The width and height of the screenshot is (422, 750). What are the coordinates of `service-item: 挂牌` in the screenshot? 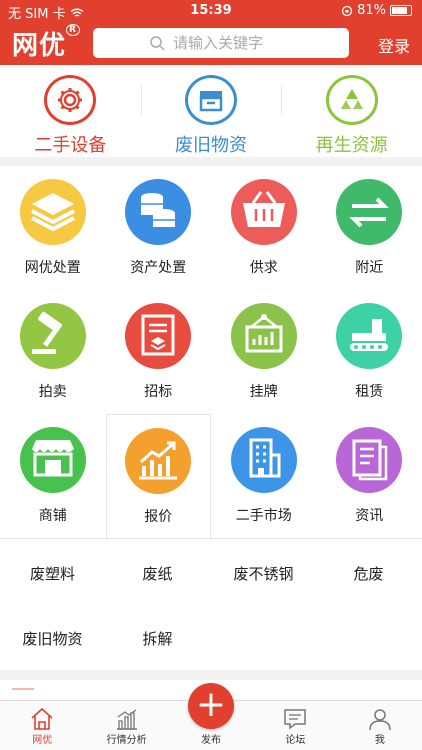 It's located at (264, 352).